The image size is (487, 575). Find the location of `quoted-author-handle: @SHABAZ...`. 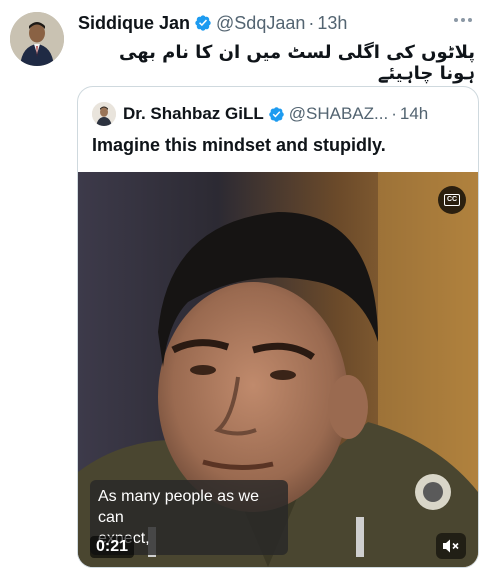

quoted-author-handle: @SHABAZ... is located at coordinates (338, 114).